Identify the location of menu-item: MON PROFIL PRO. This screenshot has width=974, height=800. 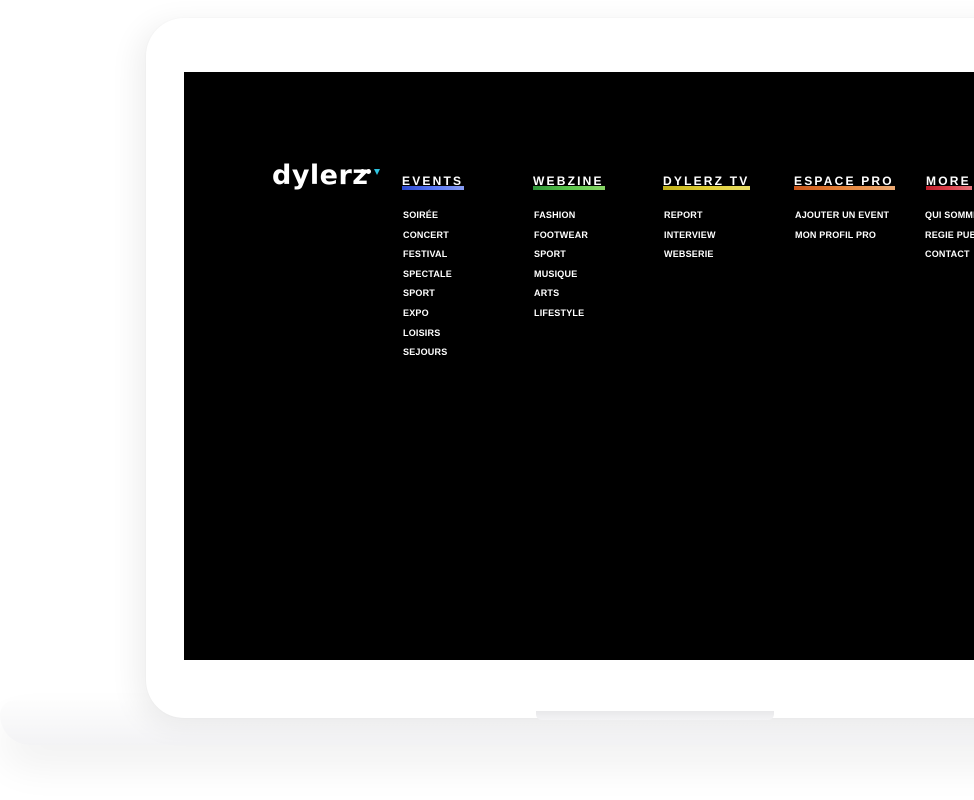
(845, 236).